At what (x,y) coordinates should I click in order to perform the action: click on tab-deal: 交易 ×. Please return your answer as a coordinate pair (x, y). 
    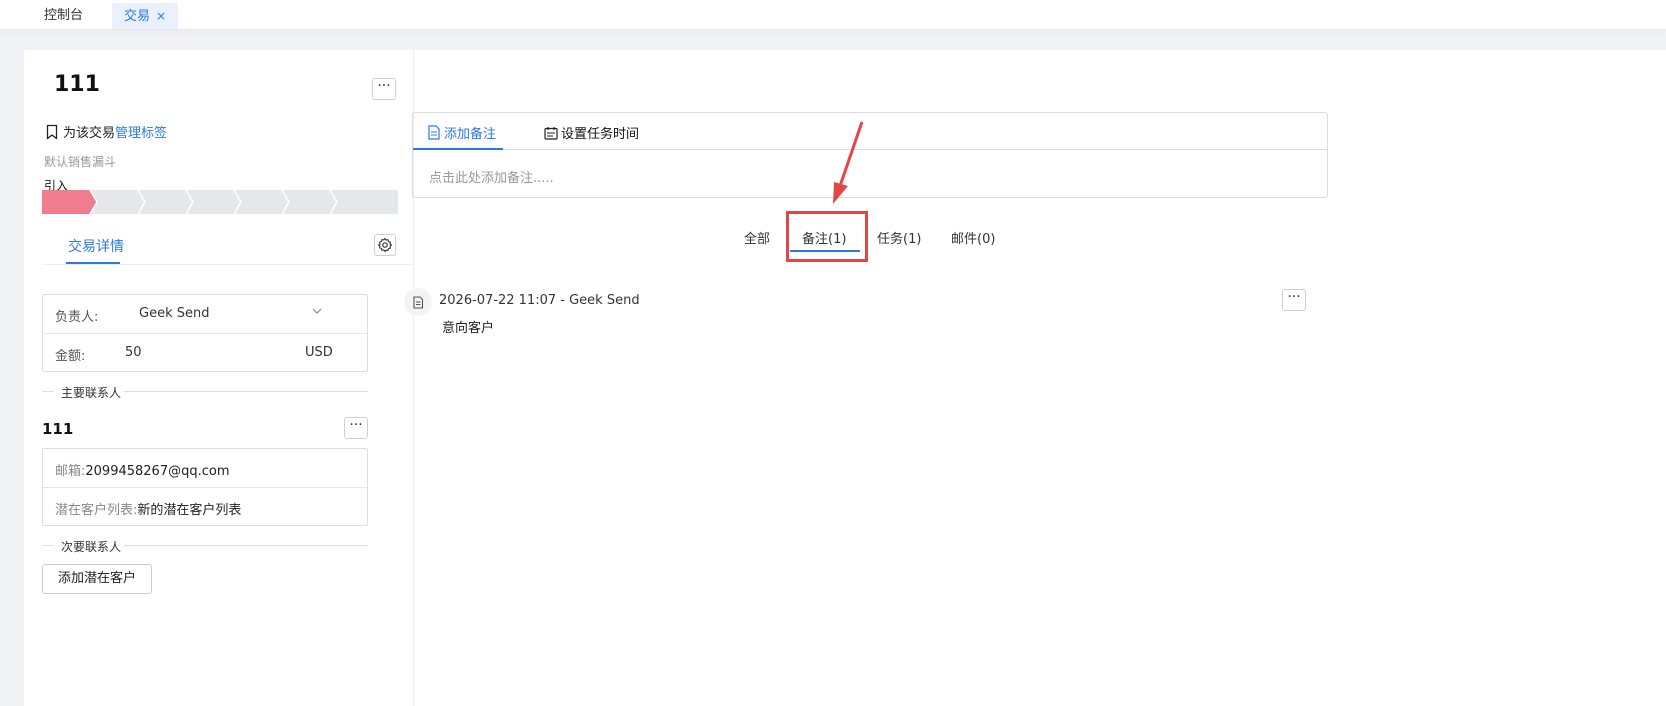
    Looking at the image, I should click on (145, 16).